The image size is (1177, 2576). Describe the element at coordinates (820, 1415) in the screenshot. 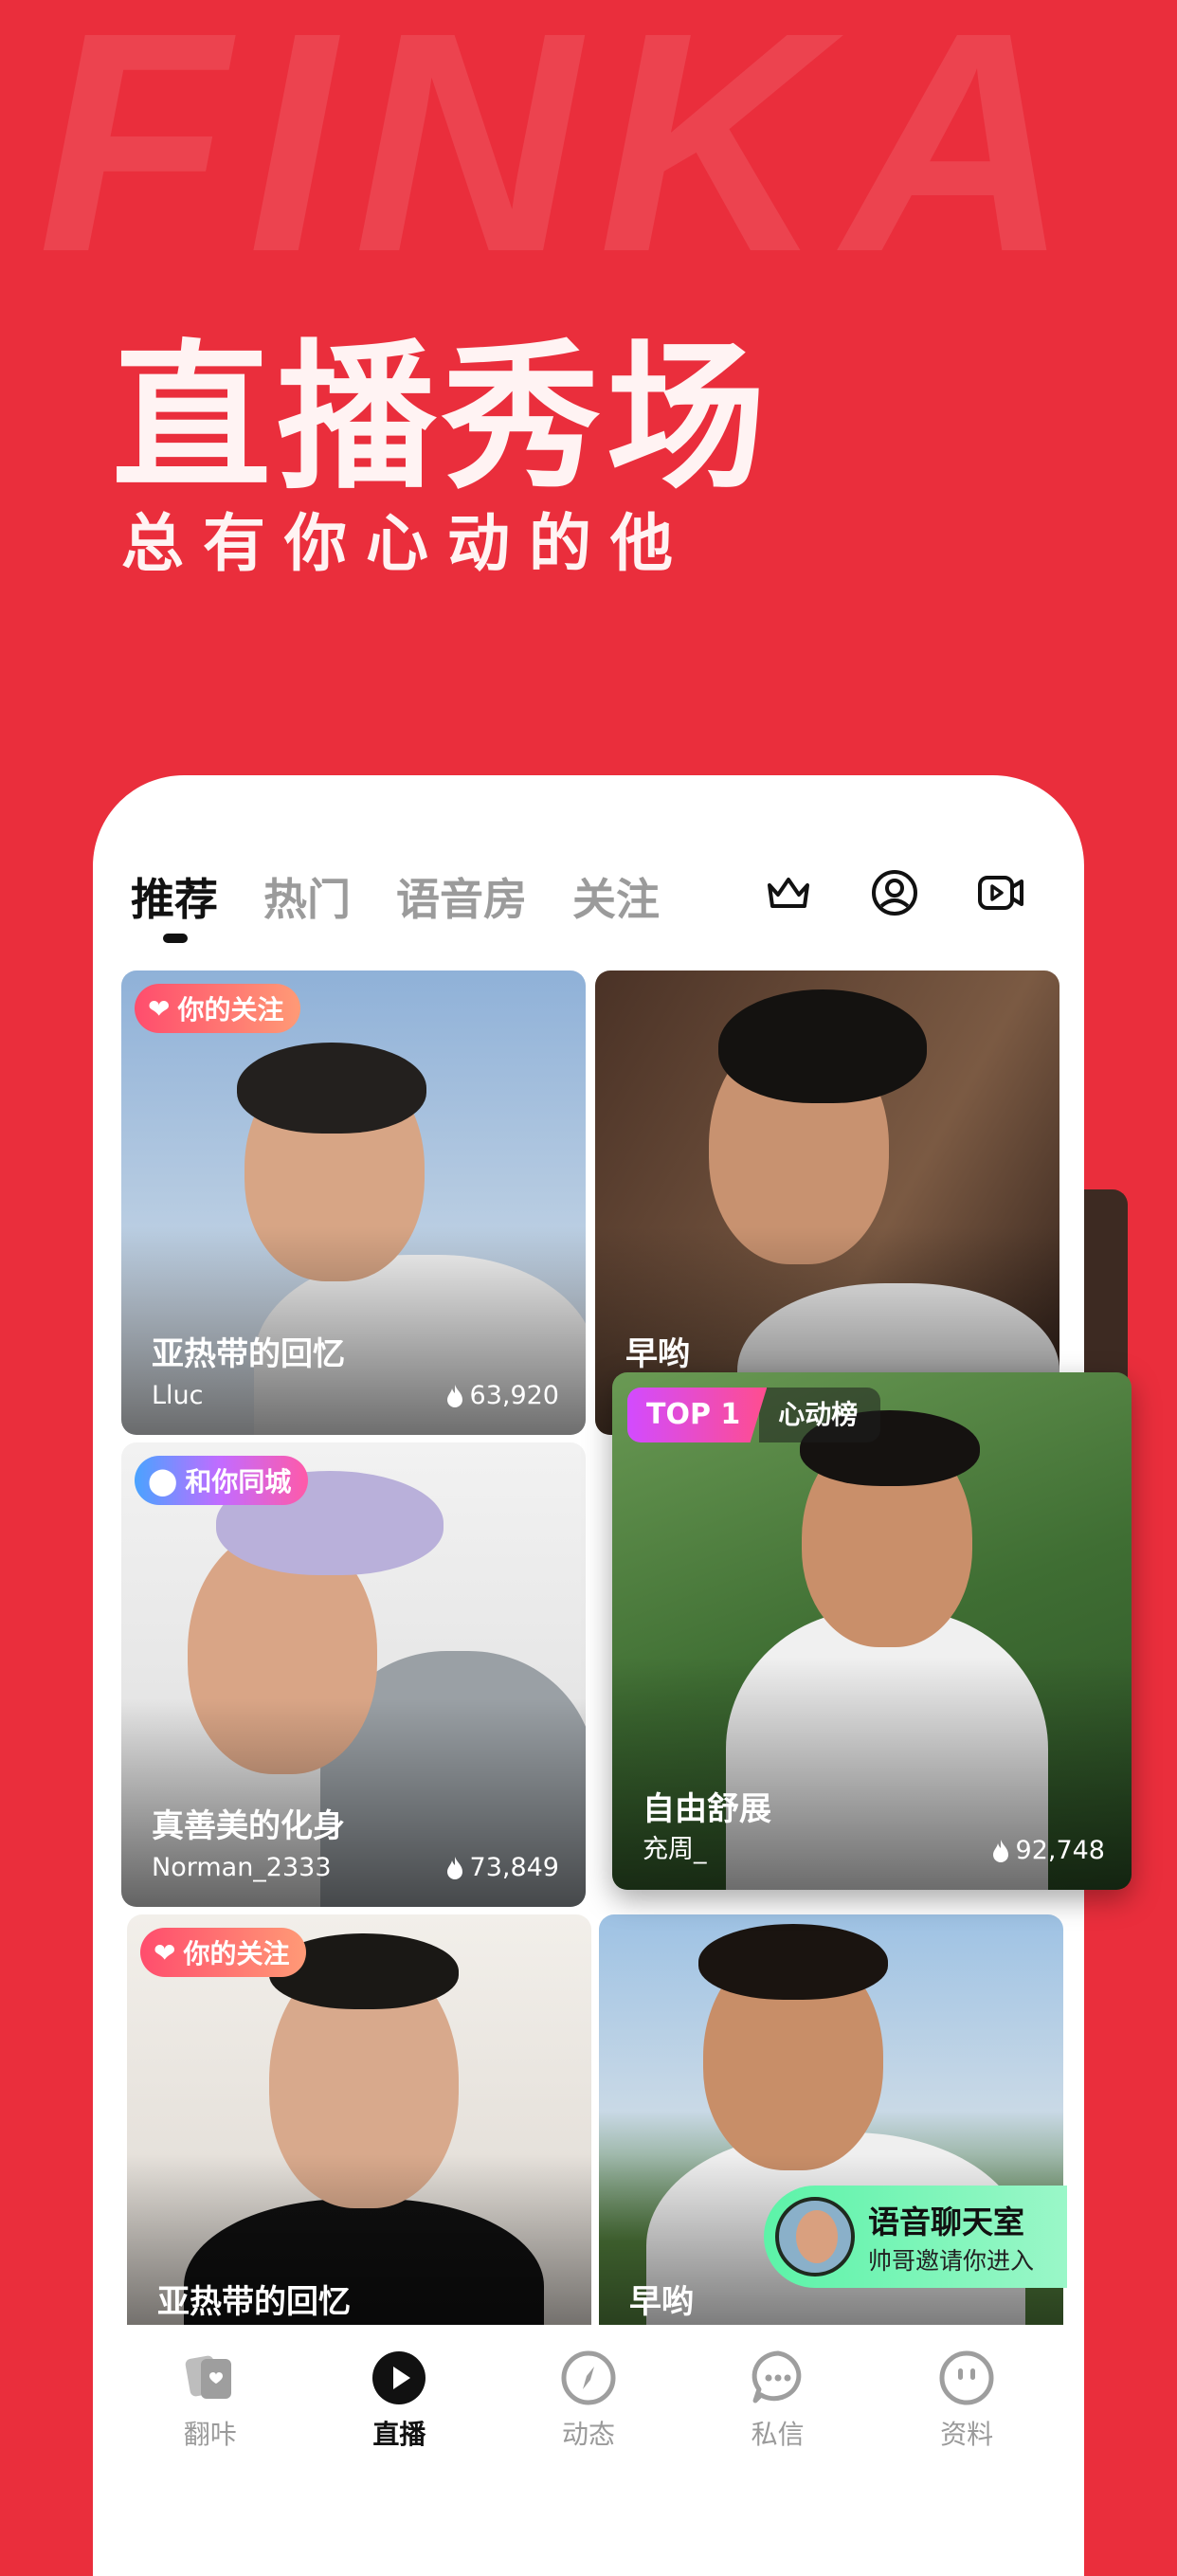

I see `rank-list-label: 心动榜` at that location.